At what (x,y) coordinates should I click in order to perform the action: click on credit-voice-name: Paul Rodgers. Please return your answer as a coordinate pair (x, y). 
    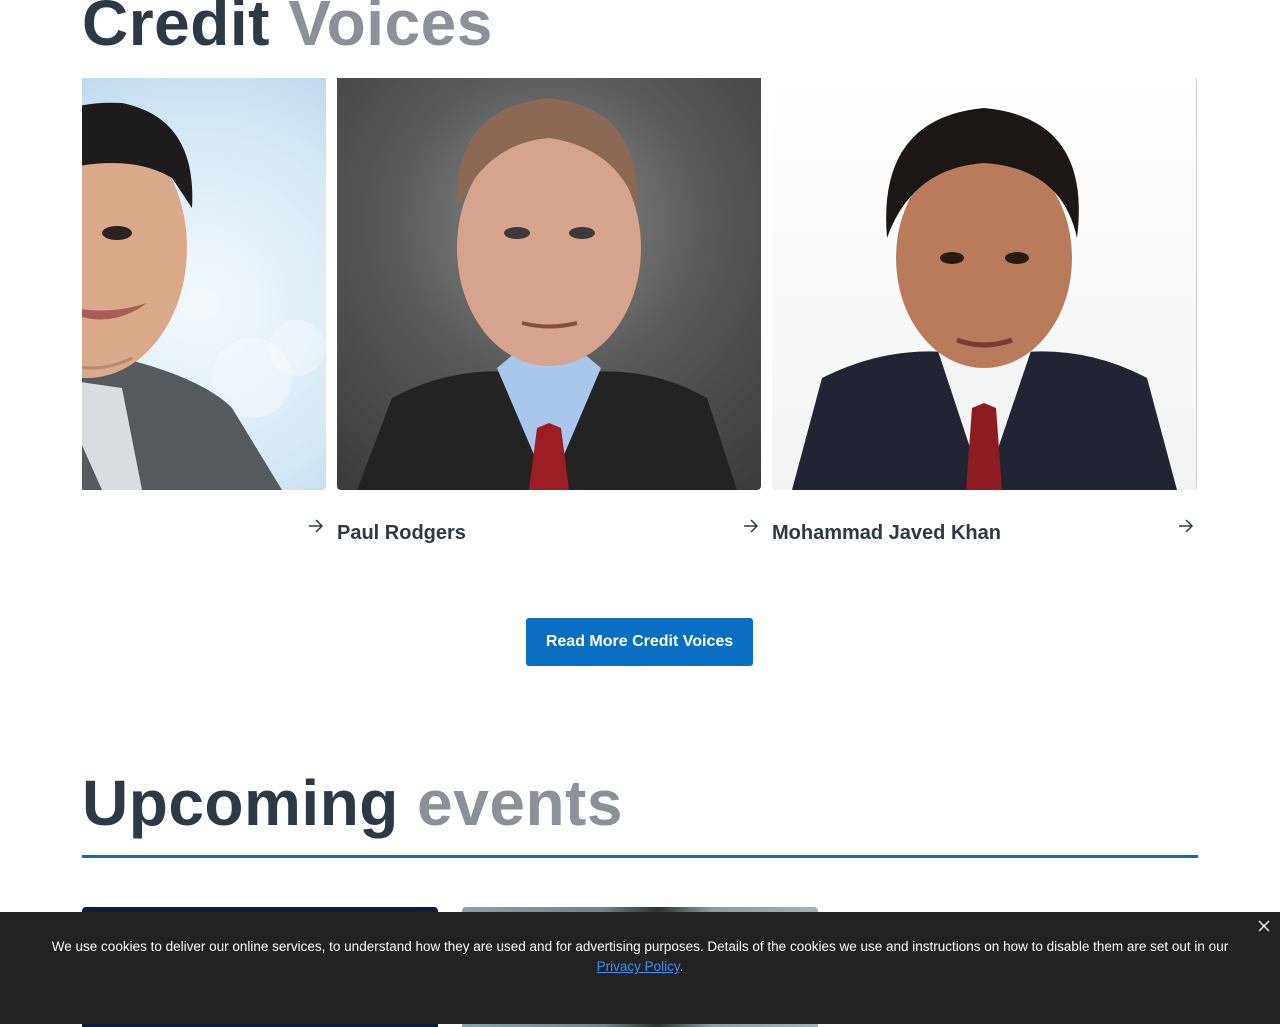
    Looking at the image, I should click on (401, 533).